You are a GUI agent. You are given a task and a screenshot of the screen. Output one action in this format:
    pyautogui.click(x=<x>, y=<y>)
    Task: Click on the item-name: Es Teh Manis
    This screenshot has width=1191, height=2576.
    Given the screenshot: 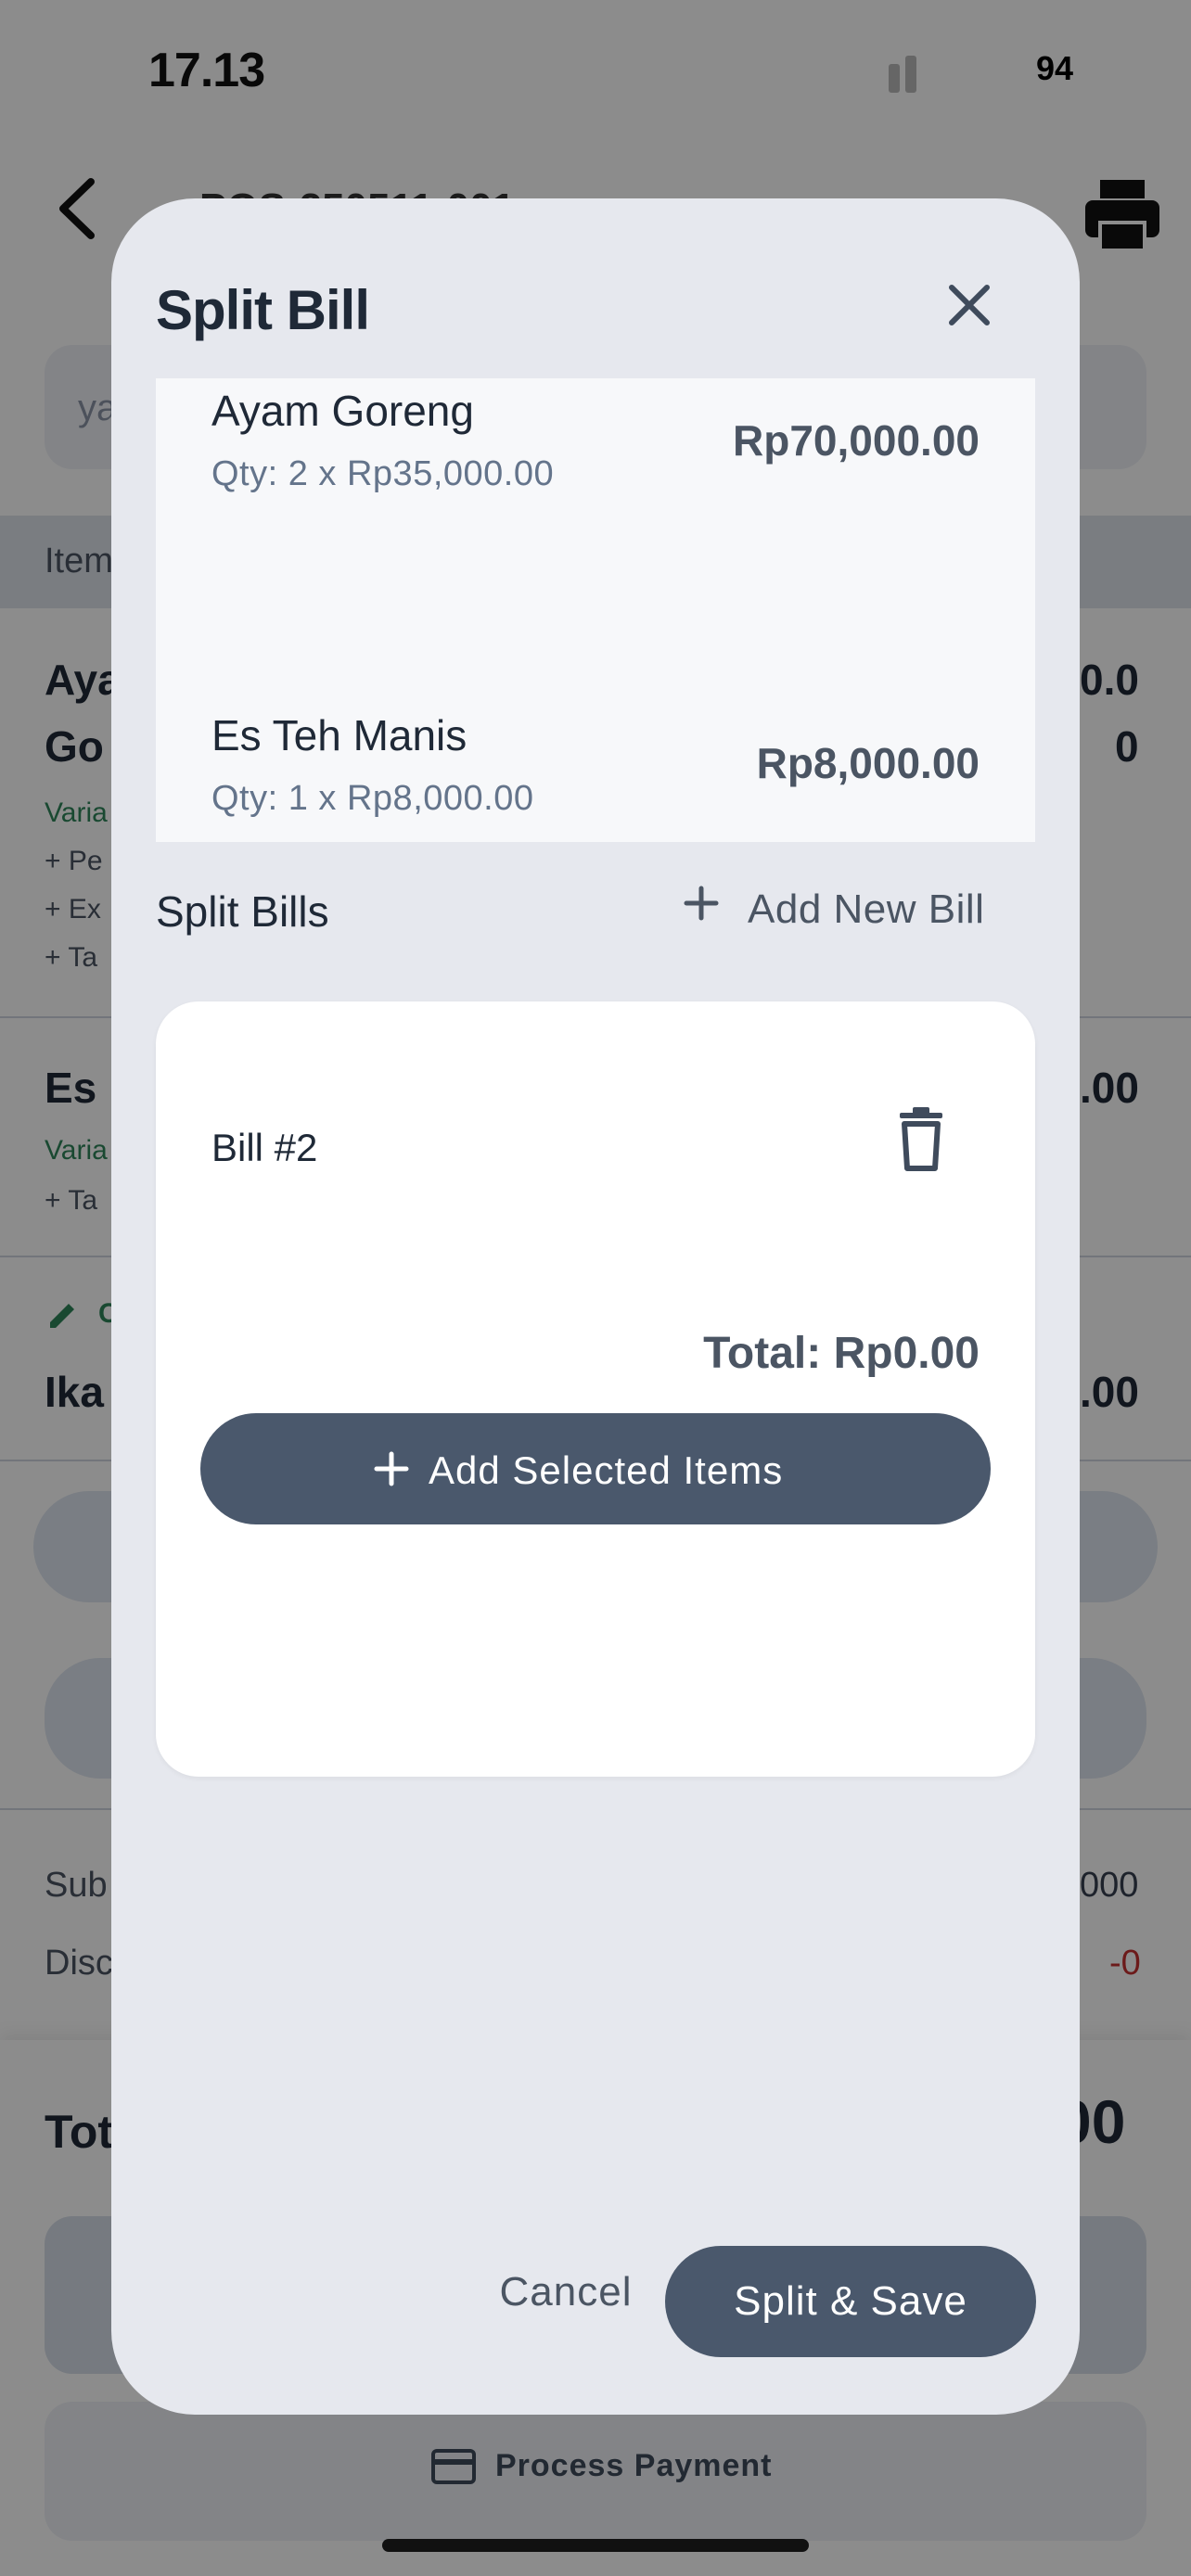 What is the action you would take?
    pyautogui.click(x=339, y=735)
    